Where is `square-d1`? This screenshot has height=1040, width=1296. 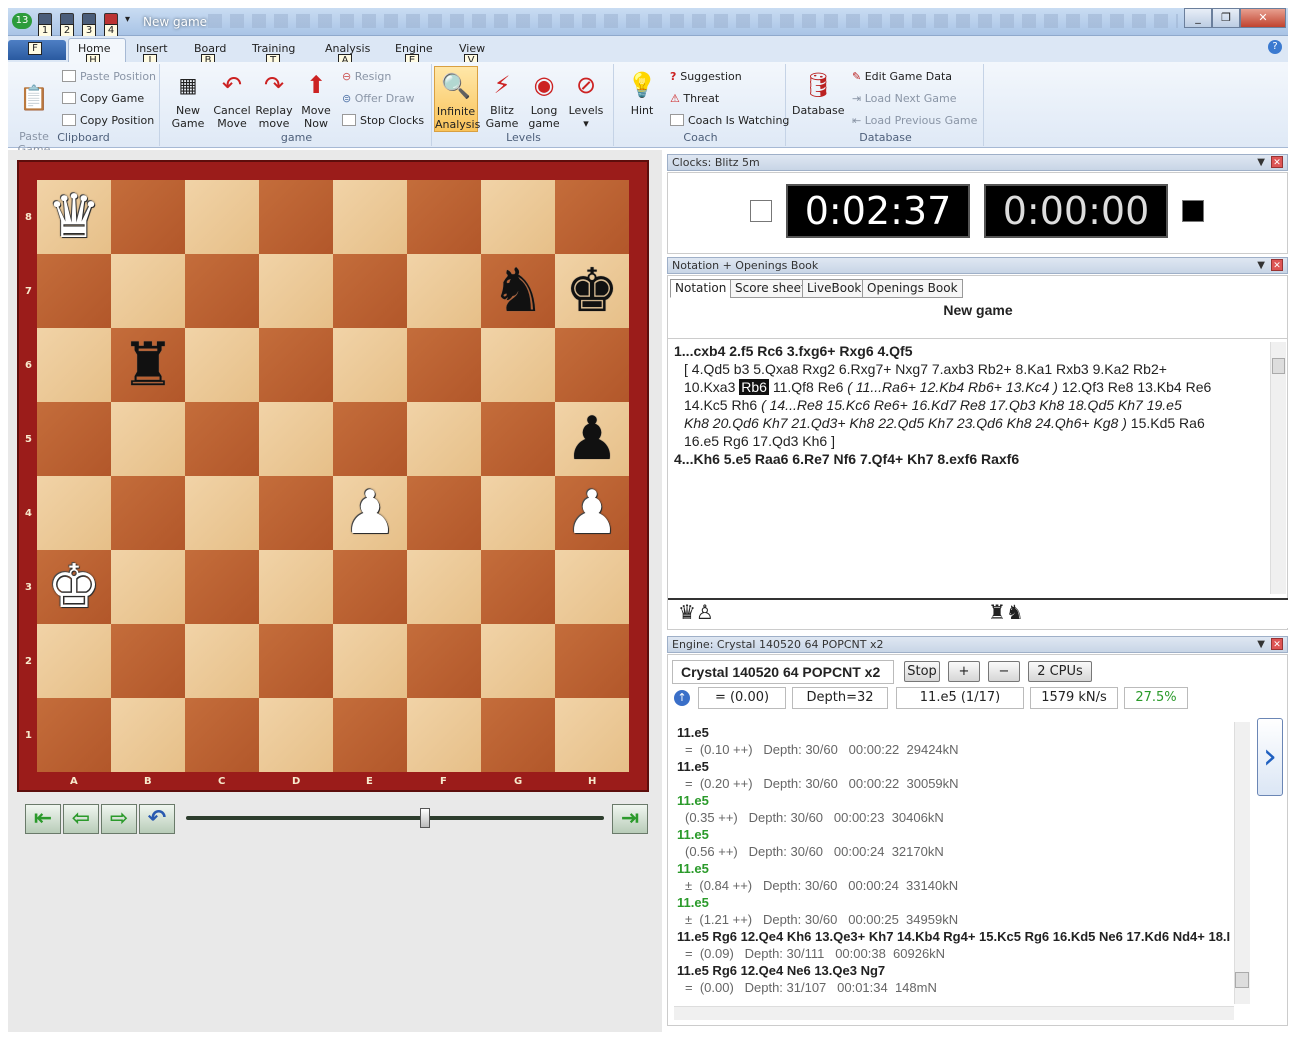
square-d1 is located at coordinates (296, 735).